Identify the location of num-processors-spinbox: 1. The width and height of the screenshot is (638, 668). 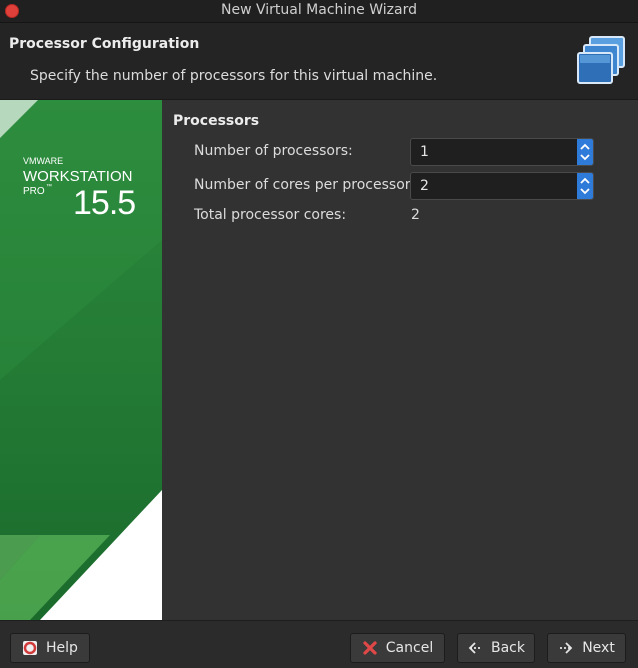
(502, 152).